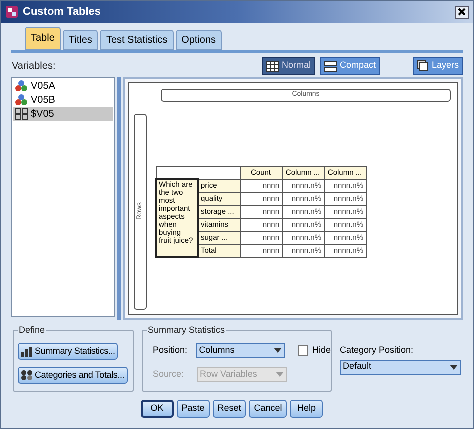  I want to click on dialog-button: Reset, so click(229, 409).